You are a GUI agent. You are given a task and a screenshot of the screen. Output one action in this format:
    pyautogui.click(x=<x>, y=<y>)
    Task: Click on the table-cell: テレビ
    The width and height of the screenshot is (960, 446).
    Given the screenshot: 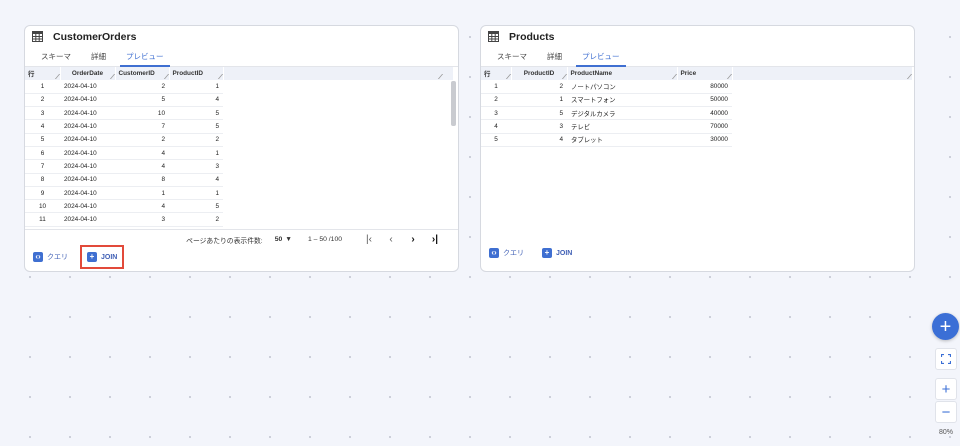 What is the action you would take?
    pyautogui.click(x=622, y=126)
    